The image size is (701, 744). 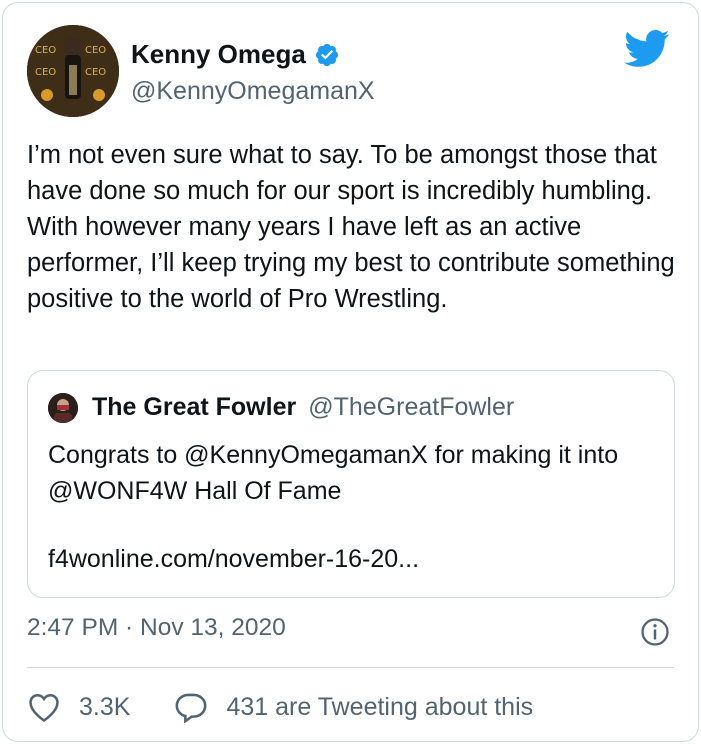 I want to click on twitter-bird-icon, so click(x=647, y=49).